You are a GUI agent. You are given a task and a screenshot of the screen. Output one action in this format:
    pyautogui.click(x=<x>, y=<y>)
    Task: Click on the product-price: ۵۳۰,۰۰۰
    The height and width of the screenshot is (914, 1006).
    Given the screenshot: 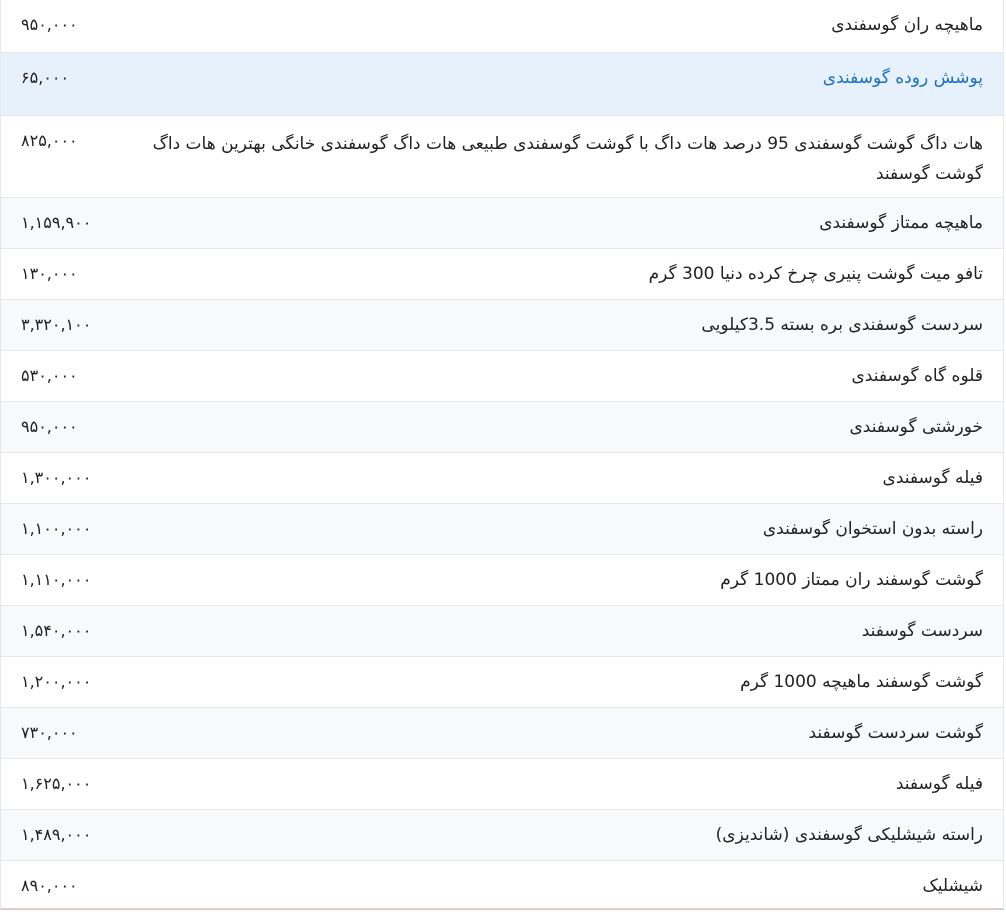 What is the action you would take?
    pyautogui.click(x=49, y=375)
    